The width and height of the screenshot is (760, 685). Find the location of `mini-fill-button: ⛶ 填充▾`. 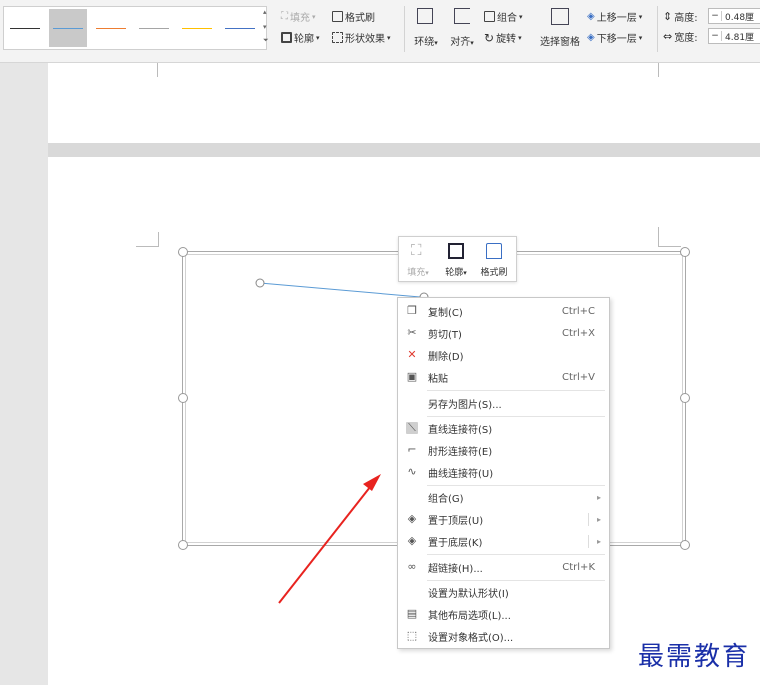

mini-fill-button: ⛶ 填充▾ is located at coordinates (418, 259).